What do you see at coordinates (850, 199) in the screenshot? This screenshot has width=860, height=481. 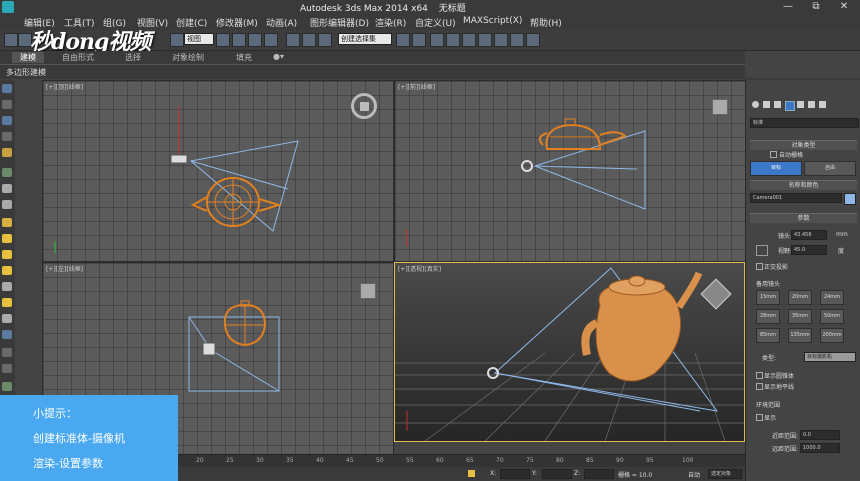 I see `object-color-swatch` at bounding box center [850, 199].